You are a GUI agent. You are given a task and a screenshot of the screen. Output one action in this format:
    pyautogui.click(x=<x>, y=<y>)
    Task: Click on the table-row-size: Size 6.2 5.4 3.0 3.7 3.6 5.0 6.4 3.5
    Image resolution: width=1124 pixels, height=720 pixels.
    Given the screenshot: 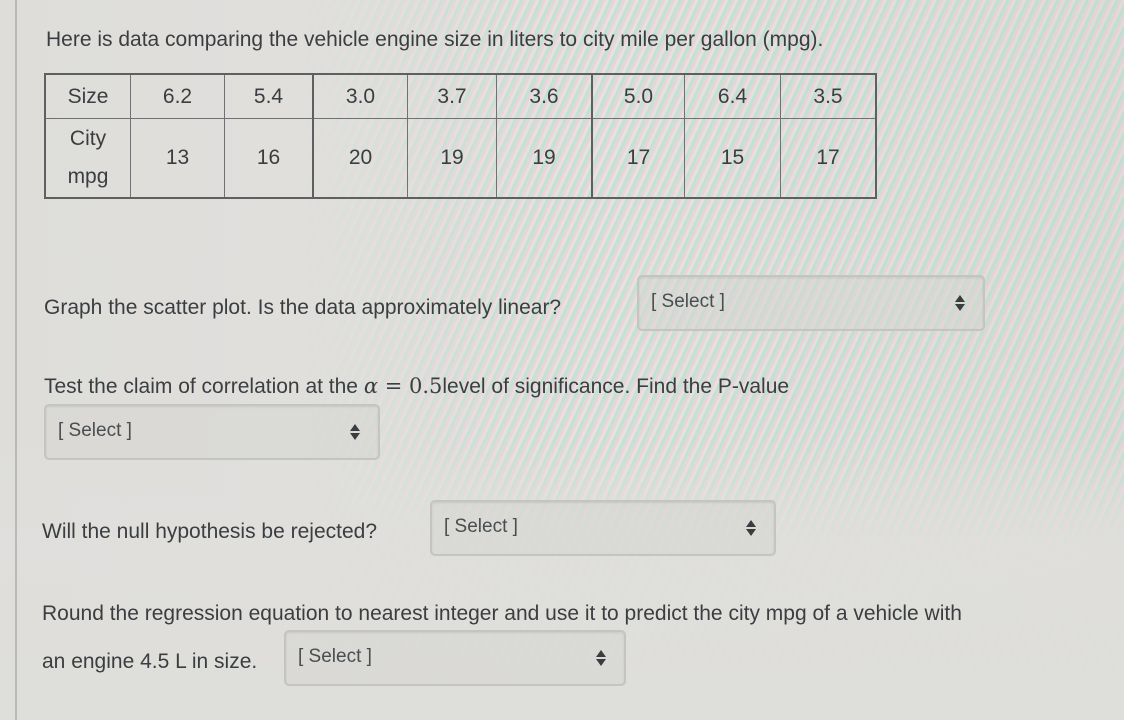 What is the action you would take?
    pyautogui.click(x=460, y=96)
    